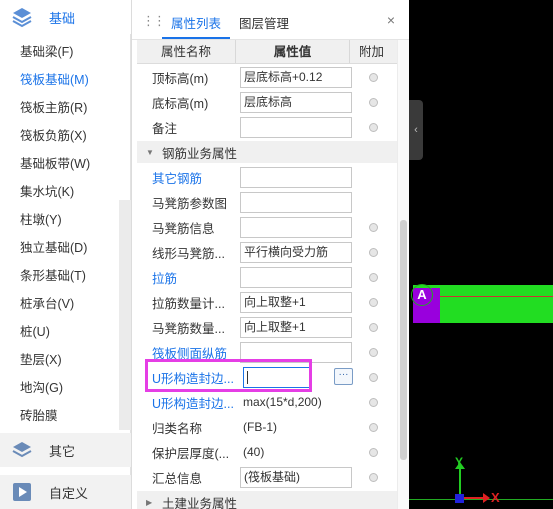 This screenshot has width=553, height=509. I want to click on sidebar-item-raft-main-rebar: 筏板主筋(R), so click(59, 108).